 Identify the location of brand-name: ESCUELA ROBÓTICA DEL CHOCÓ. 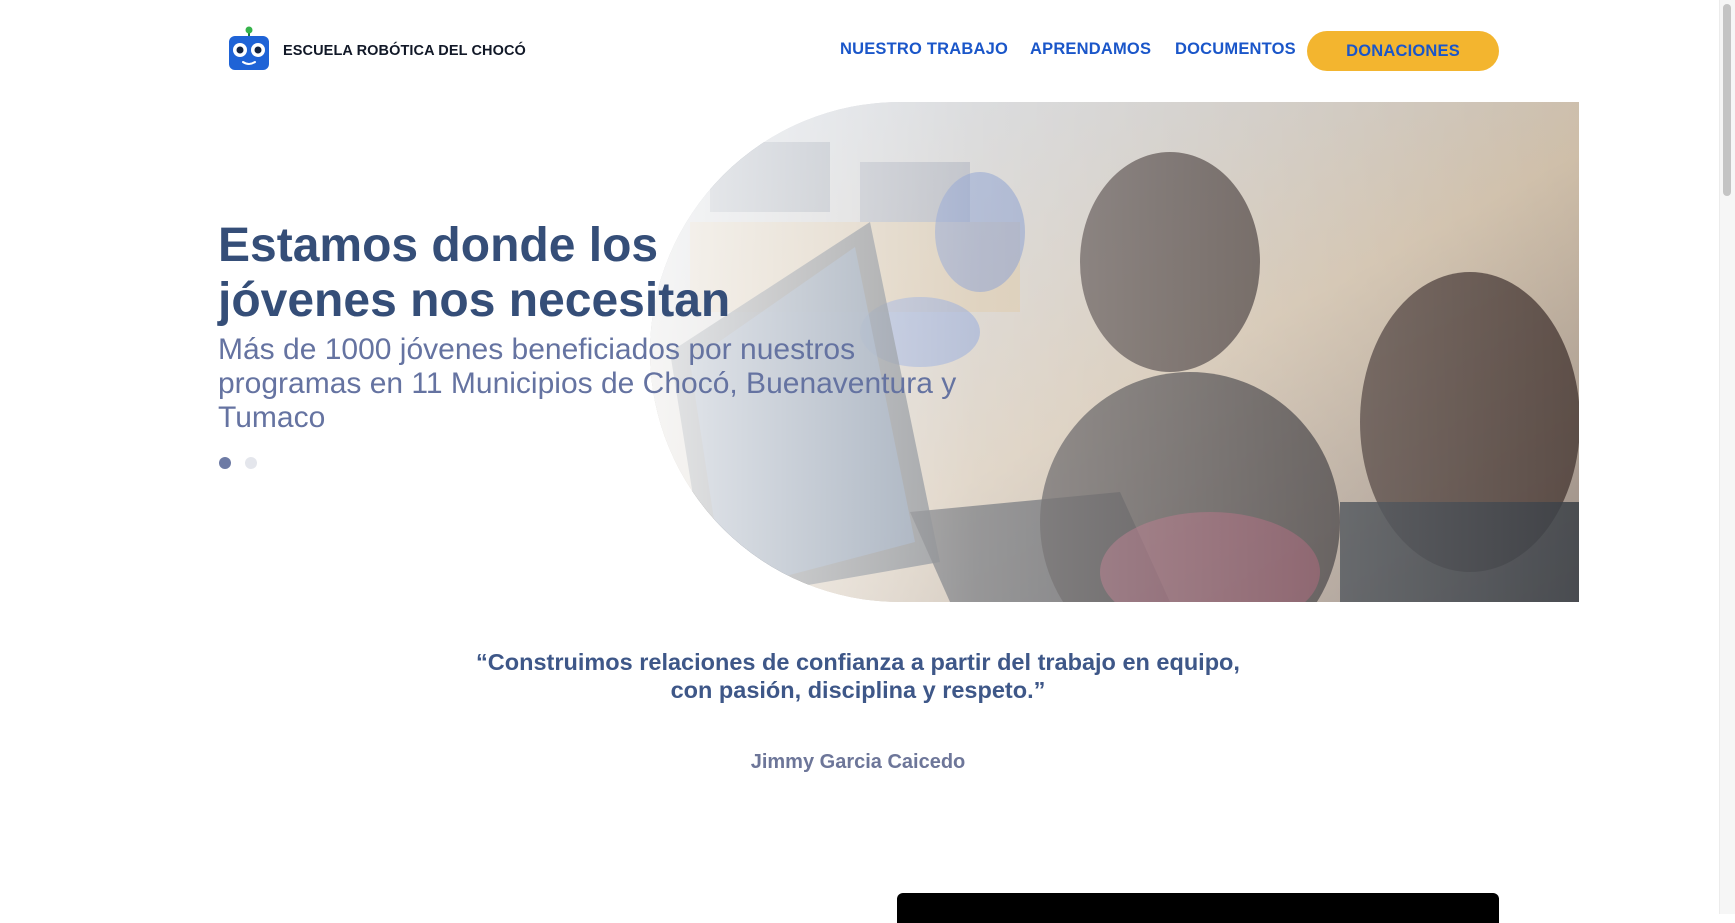
(404, 51).